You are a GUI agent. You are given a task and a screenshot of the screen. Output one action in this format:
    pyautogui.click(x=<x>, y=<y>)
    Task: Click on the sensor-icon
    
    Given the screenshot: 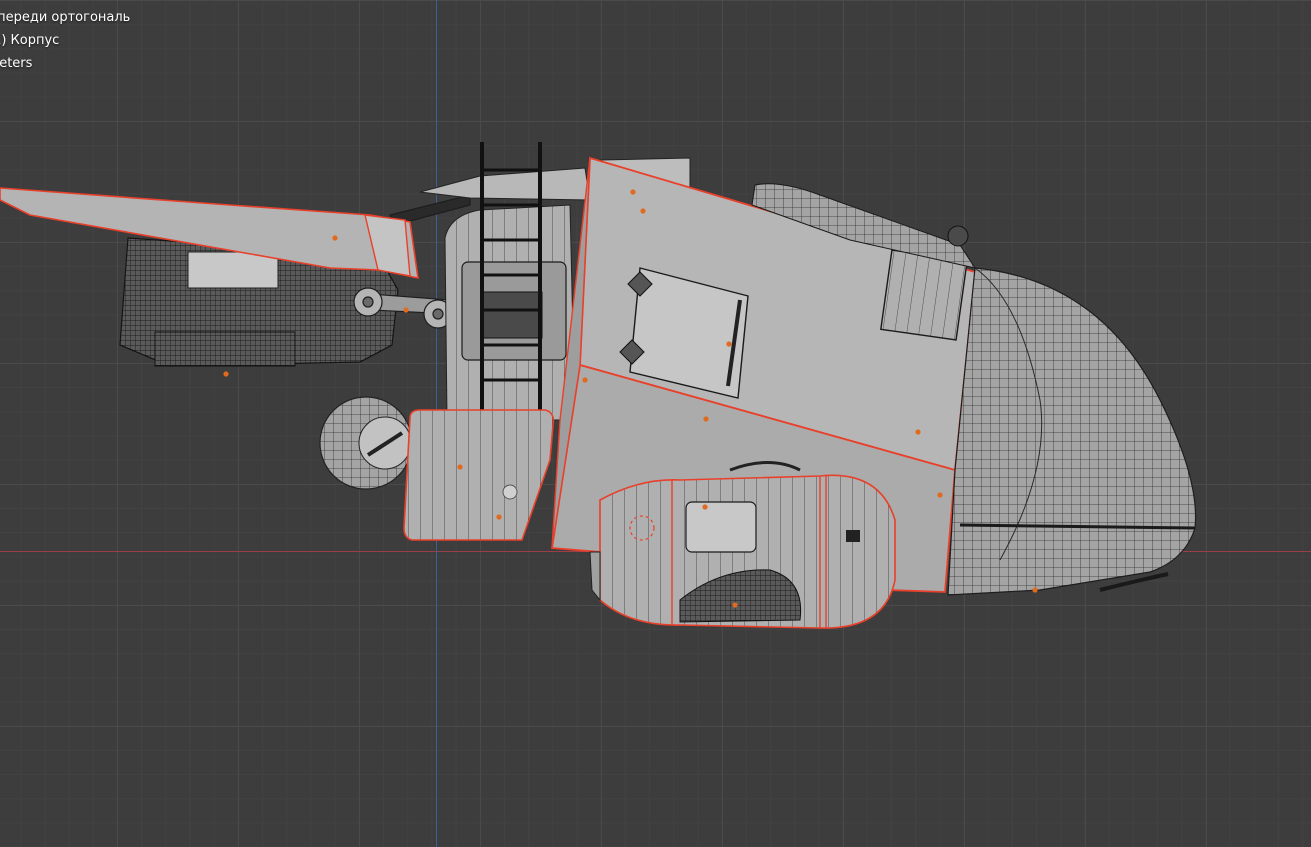 What is the action you would take?
    pyautogui.click(x=958, y=236)
    